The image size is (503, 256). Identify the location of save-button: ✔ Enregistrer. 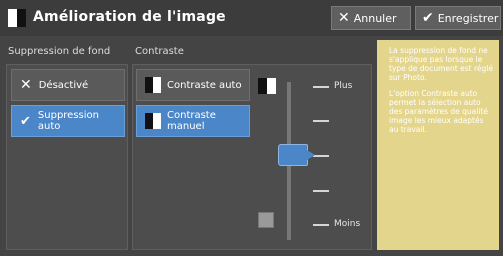
(458, 18).